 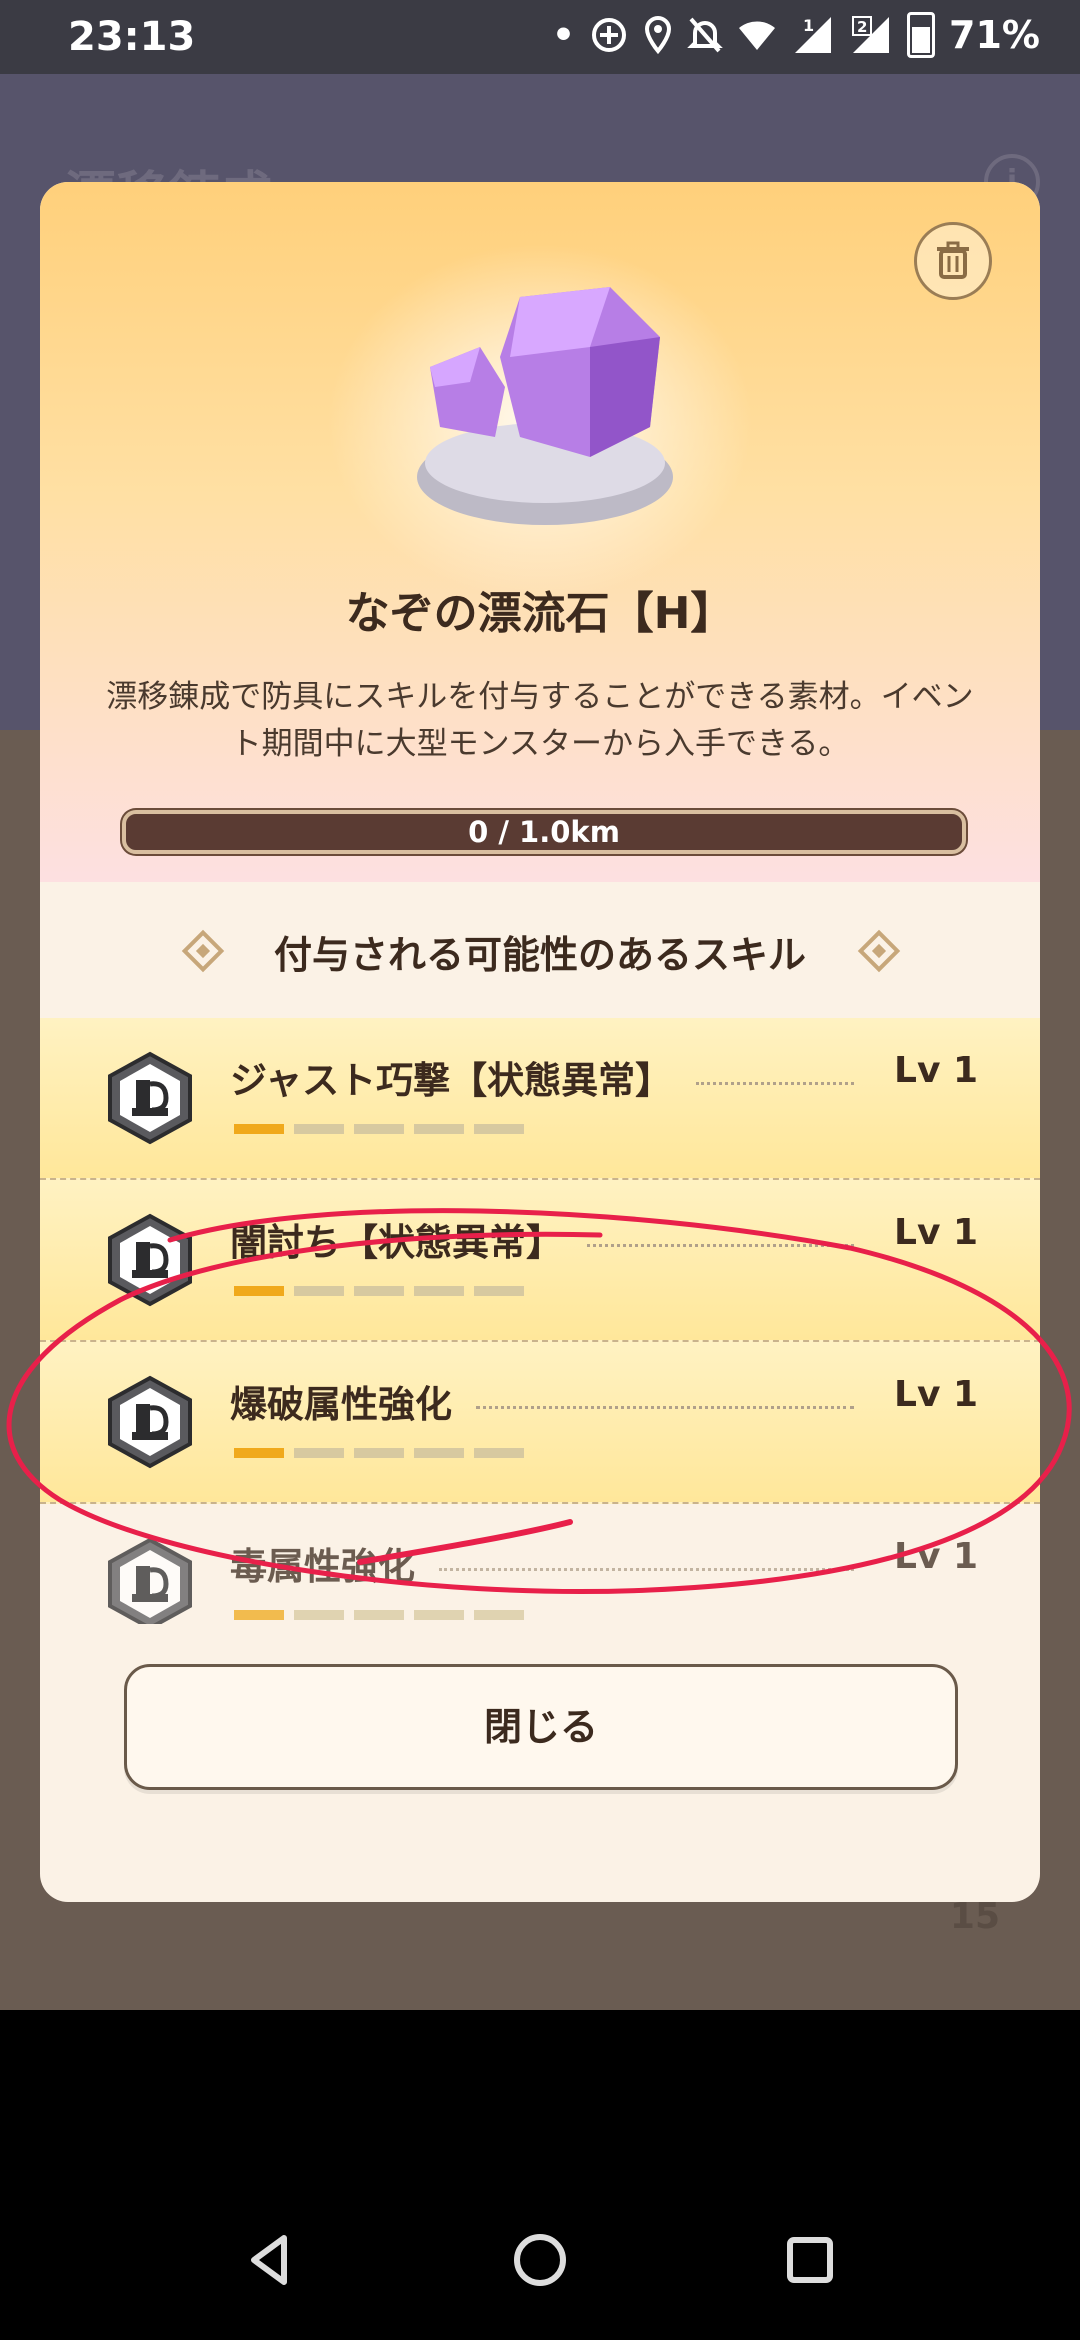 I want to click on data-saver-icon, so click(x=609, y=35).